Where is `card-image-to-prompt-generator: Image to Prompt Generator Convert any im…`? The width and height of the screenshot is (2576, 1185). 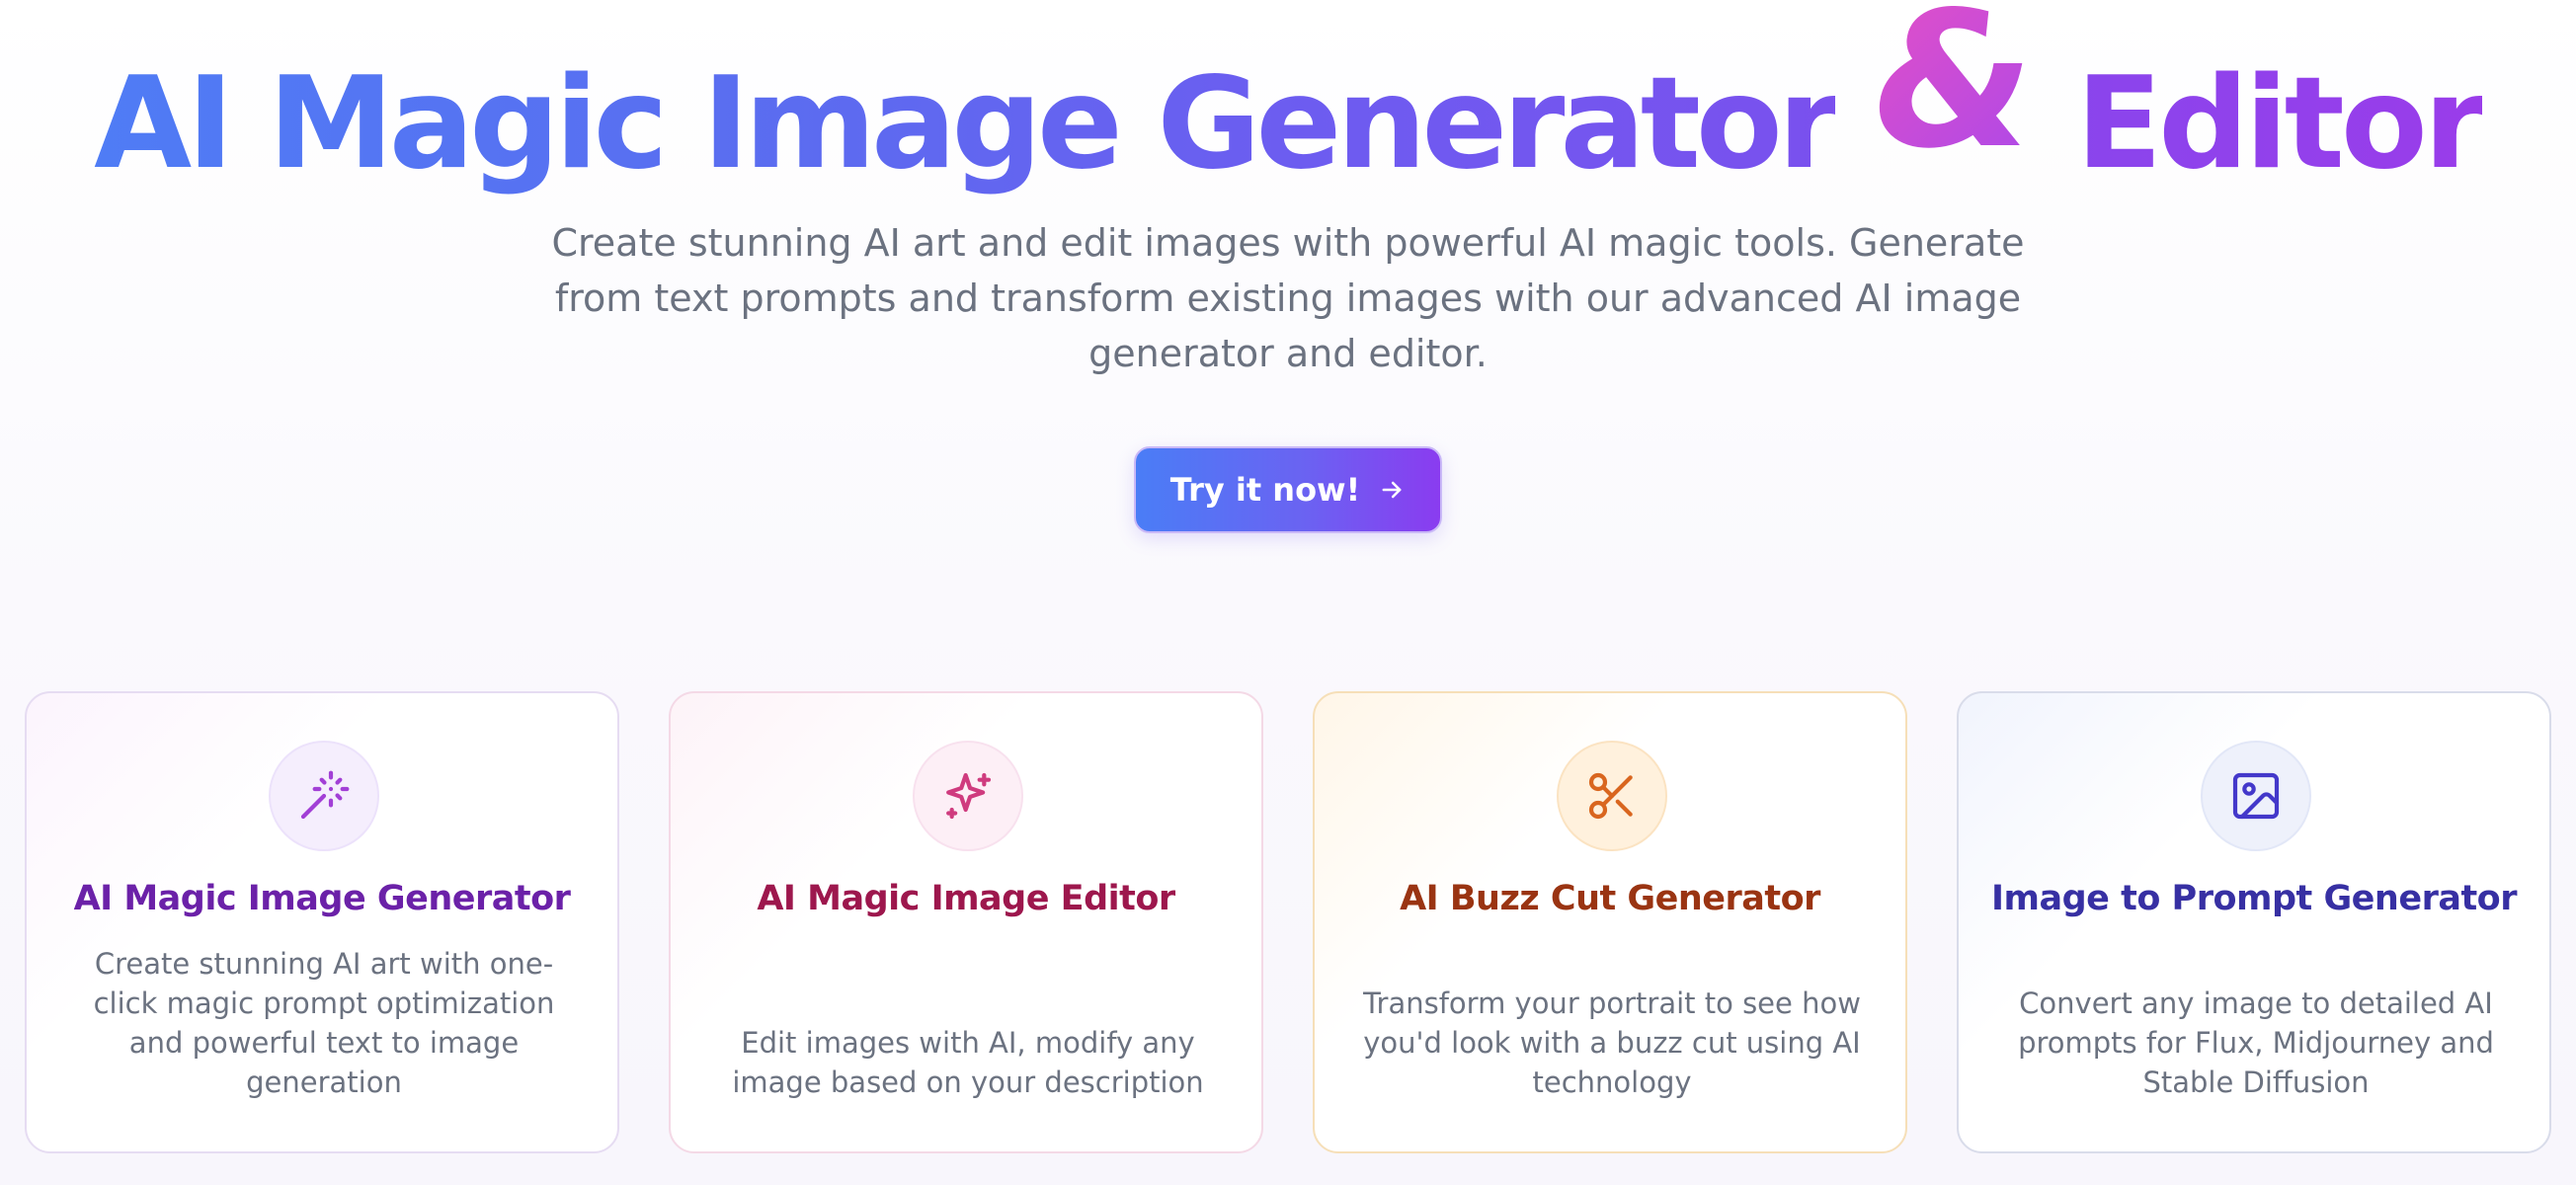
card-image-to-prompt-generator: Image to Prompt Generator Convert any im… is located at coordinates (2254, 922).